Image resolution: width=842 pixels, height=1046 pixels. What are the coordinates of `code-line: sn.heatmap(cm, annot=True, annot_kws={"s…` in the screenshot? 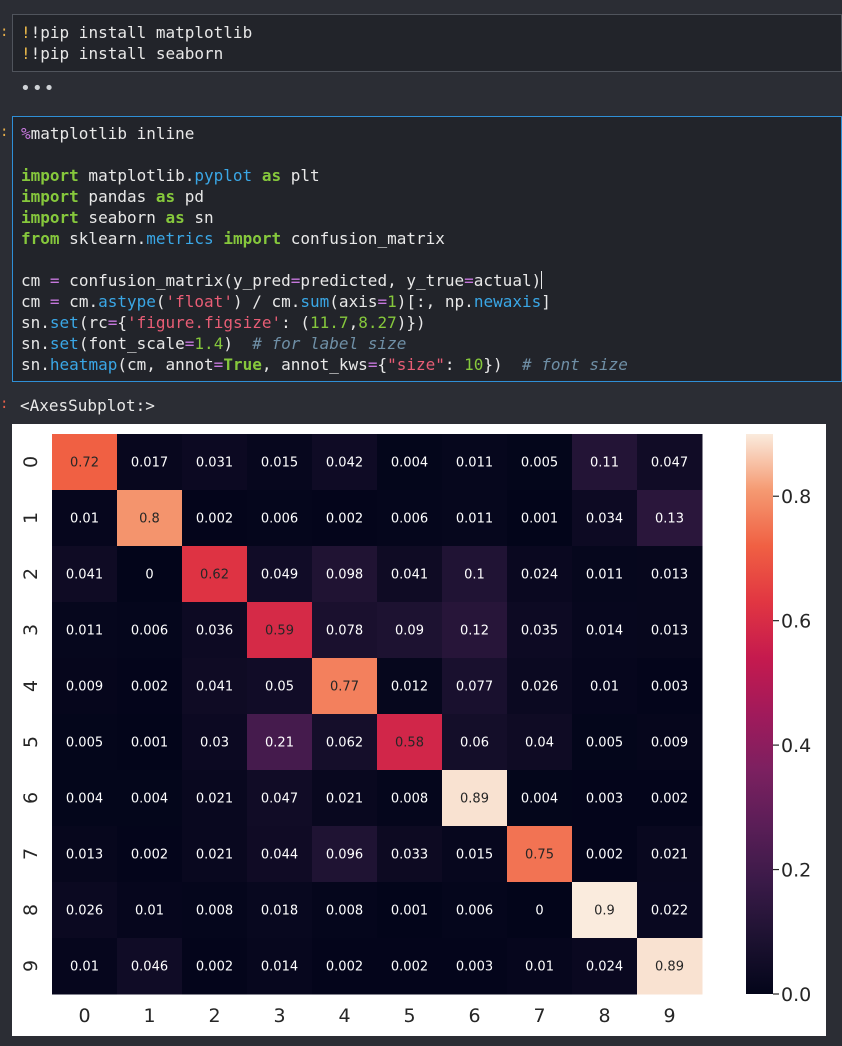 It's located at (324, 364).